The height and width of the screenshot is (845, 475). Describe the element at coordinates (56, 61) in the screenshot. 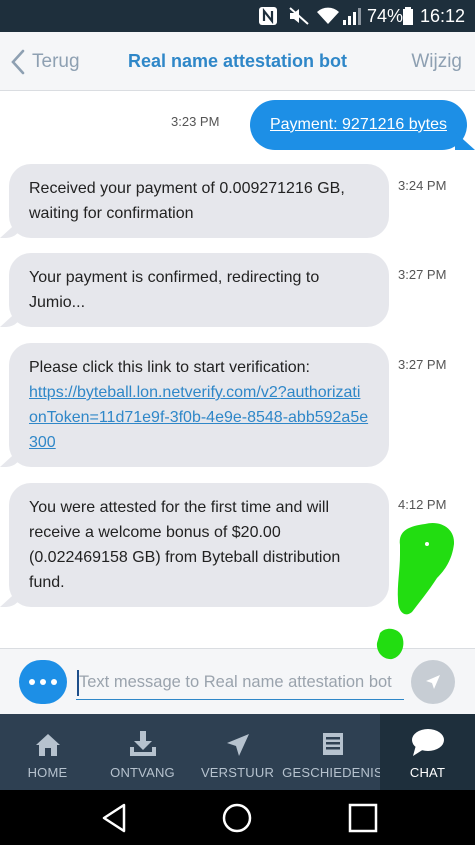

I see `back-label: Terug` at that location.